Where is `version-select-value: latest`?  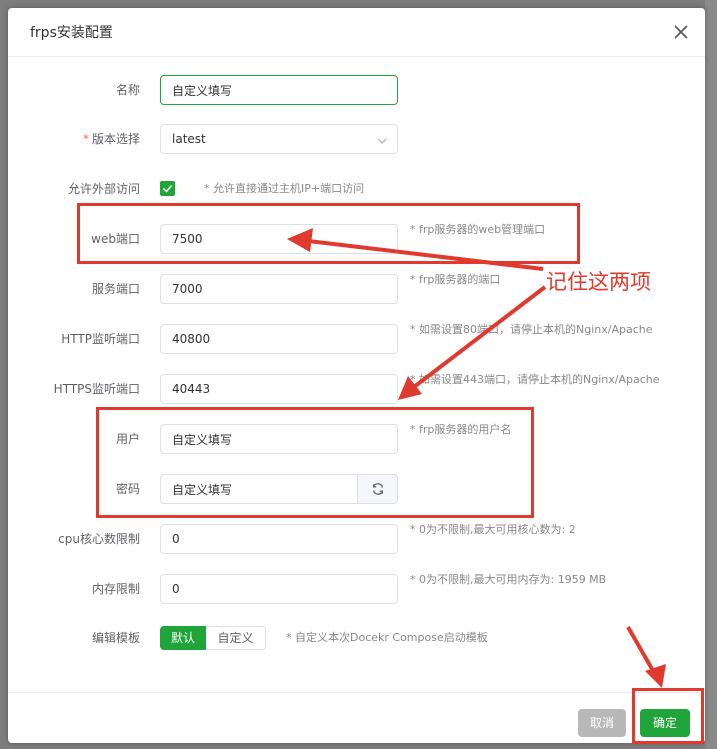 version-select-value: latest is located at coordinates (189, 139).